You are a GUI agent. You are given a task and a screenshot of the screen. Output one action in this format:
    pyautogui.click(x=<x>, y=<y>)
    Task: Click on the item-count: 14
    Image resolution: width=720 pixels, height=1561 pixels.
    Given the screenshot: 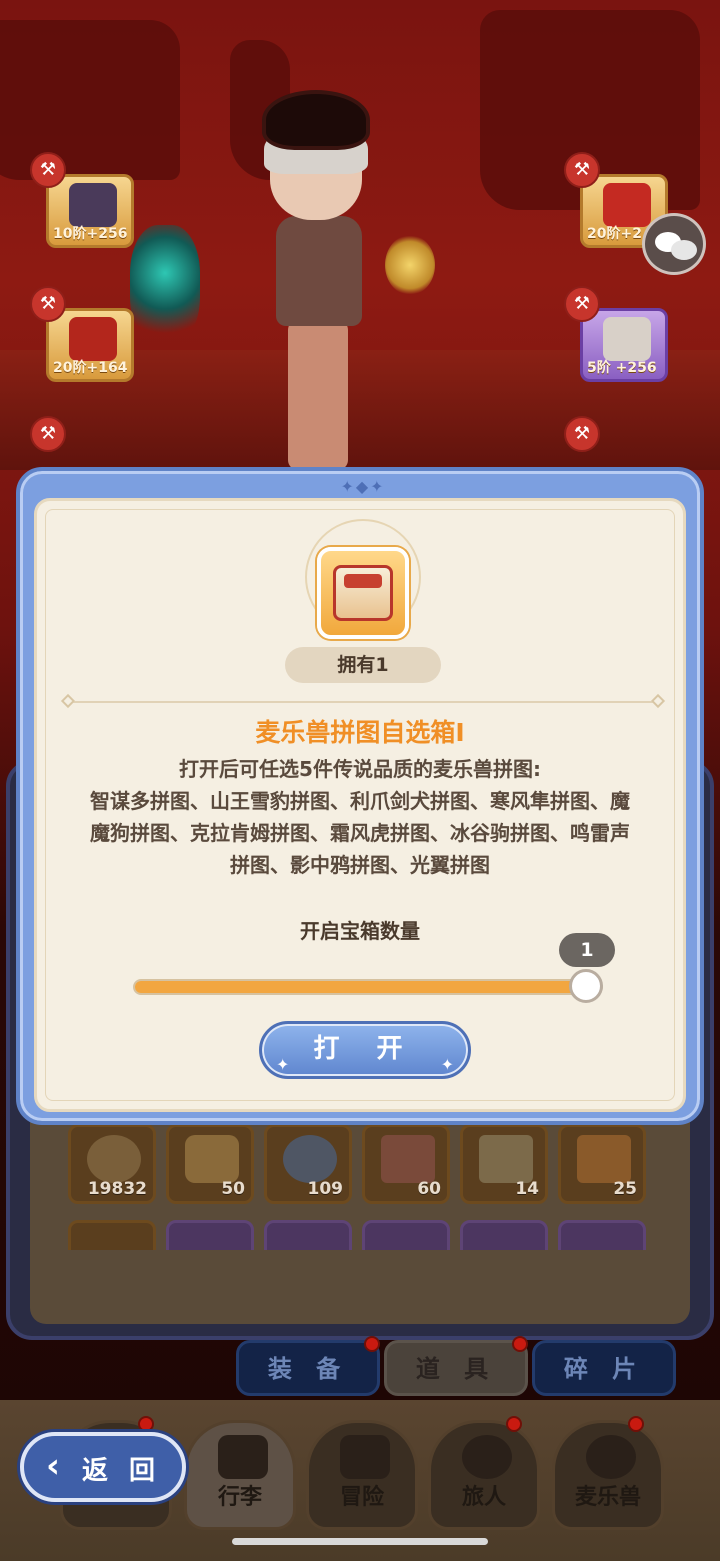 What is the action you would take?
    pyautogui.click(x=527, y=1189)
    